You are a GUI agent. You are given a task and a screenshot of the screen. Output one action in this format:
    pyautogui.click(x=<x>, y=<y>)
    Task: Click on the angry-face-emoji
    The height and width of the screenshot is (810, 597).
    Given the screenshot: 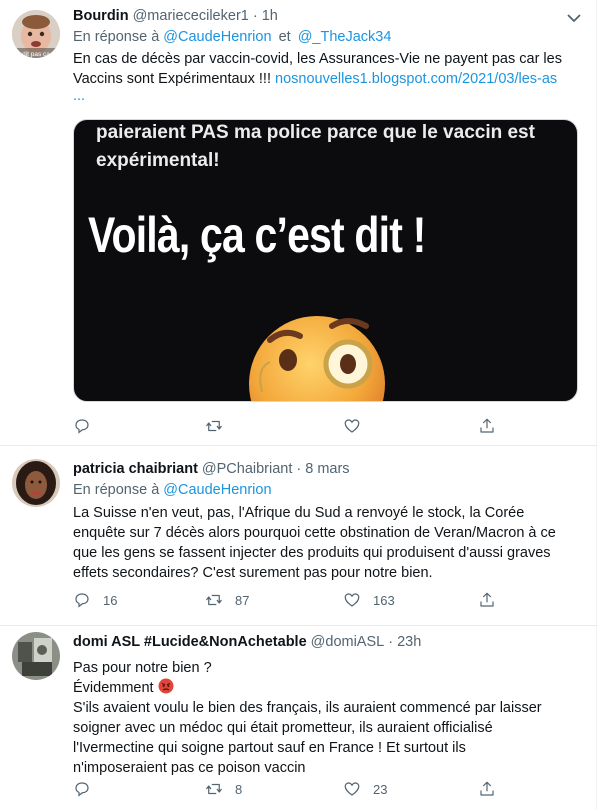 What is the action you would take?
    pyautogui.click(x=166, y=686)
    